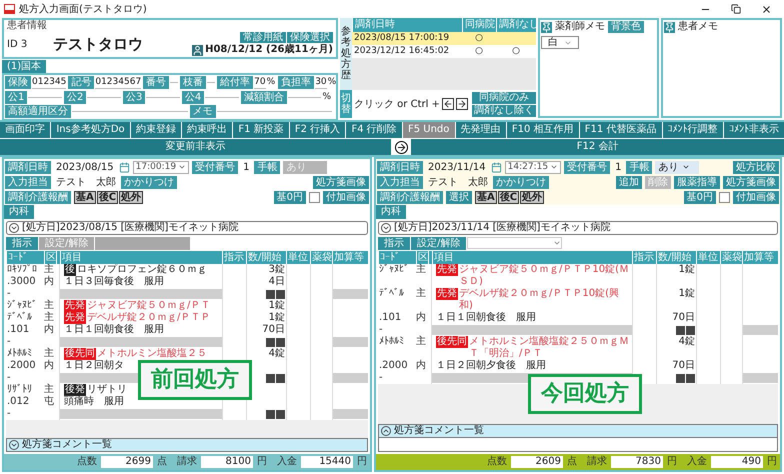  I want to click on field-label: 入力担当, so click(400, 182).